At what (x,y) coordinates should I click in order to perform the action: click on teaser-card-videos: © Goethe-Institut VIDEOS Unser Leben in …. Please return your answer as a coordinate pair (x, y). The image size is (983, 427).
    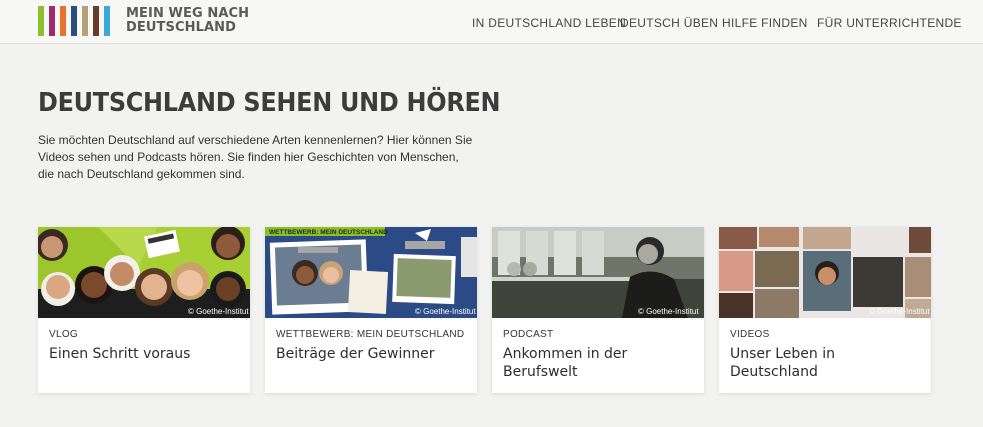
    Looking at the image, I should click on (825, 310).